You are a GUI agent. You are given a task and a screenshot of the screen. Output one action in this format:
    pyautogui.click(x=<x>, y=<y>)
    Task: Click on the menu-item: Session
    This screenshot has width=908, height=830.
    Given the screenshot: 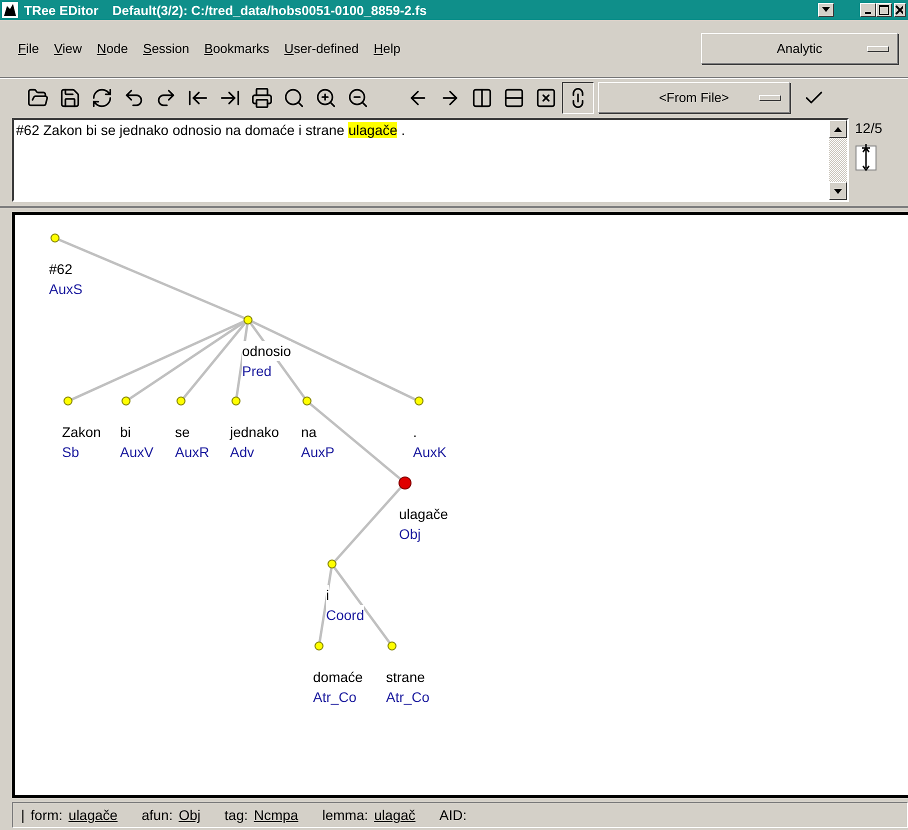 What is the action you would take?
    pyautogui.click(x=166, y=48)
    